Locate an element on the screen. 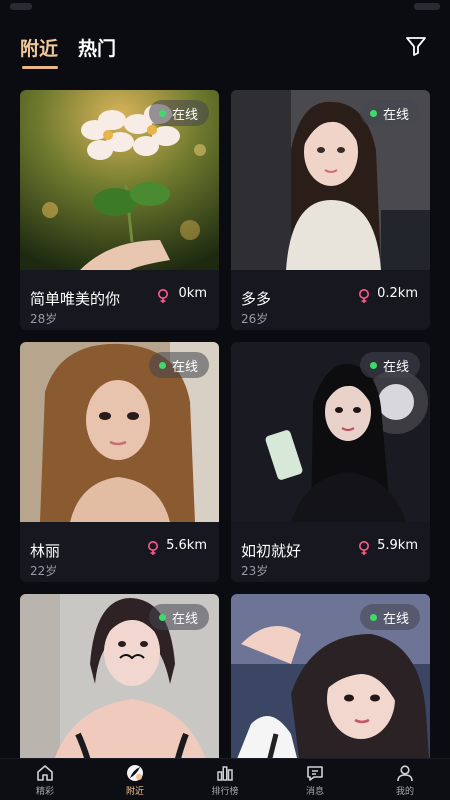 The height and width of the screenshot is (800, 450). status-icons is located at coordinates (427, 6).